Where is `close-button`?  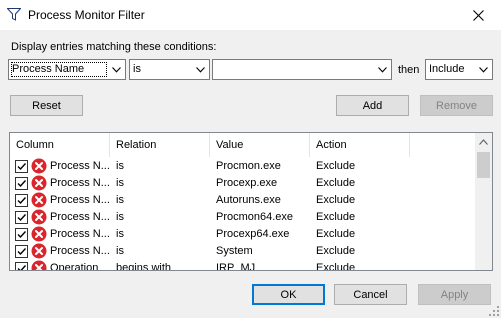 close-button is located at coordinates (478, 15).